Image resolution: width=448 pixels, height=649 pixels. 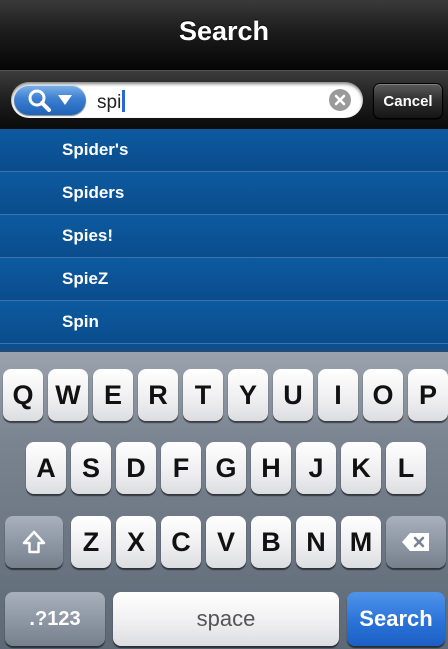 What do you see at coordinates (113, 395) in the screenshot?
I see `key-e: E` at bounding box center [113, 395].